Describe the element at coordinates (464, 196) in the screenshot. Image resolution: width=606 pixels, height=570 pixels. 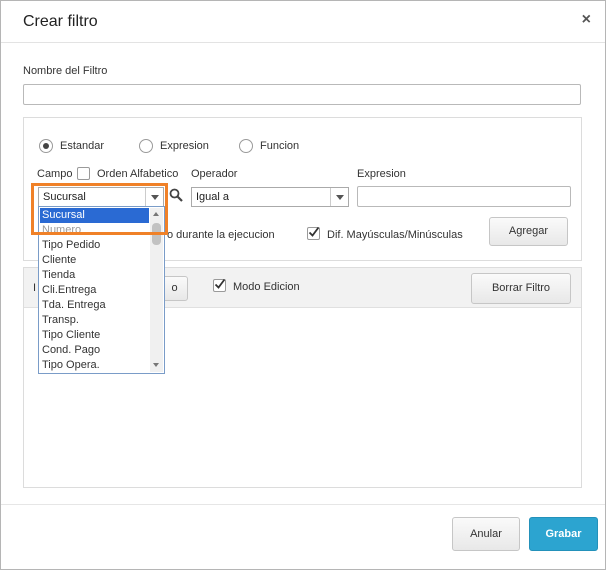
I see `expresion-input` at that location.